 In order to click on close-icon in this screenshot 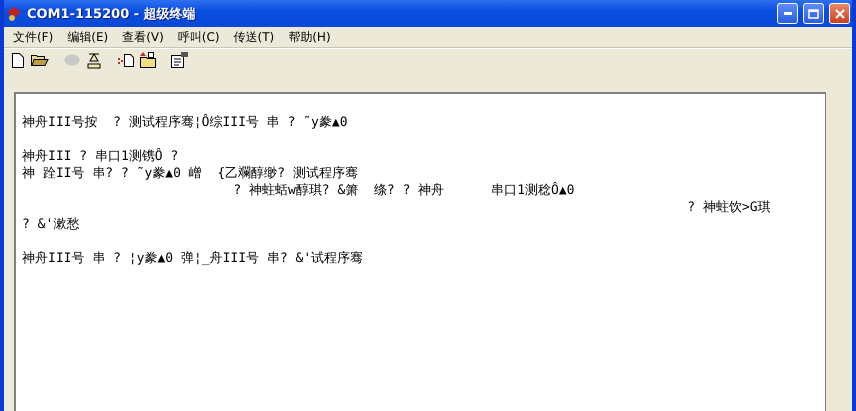, I will do `click(839, 13)`.